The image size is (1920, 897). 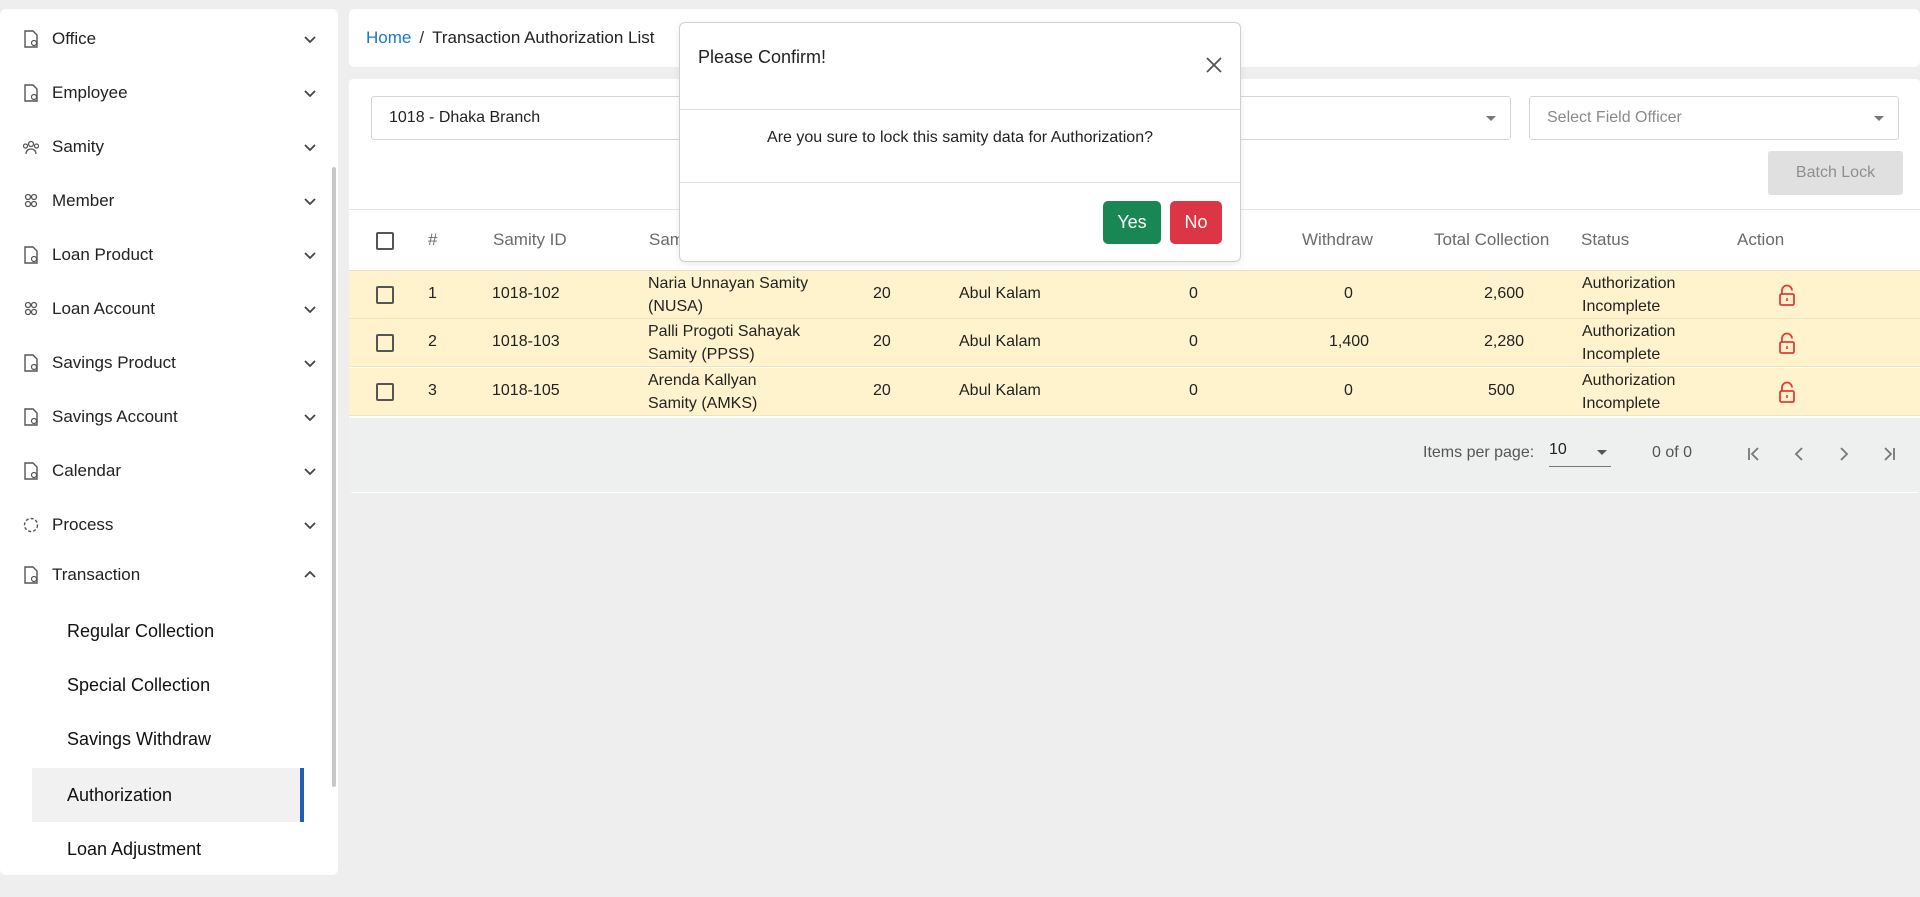 What do you see at coordinates (1504, 341) in the screenshot?
I see `row-total-collection: 2,280` at bounding box center [1504, 341].